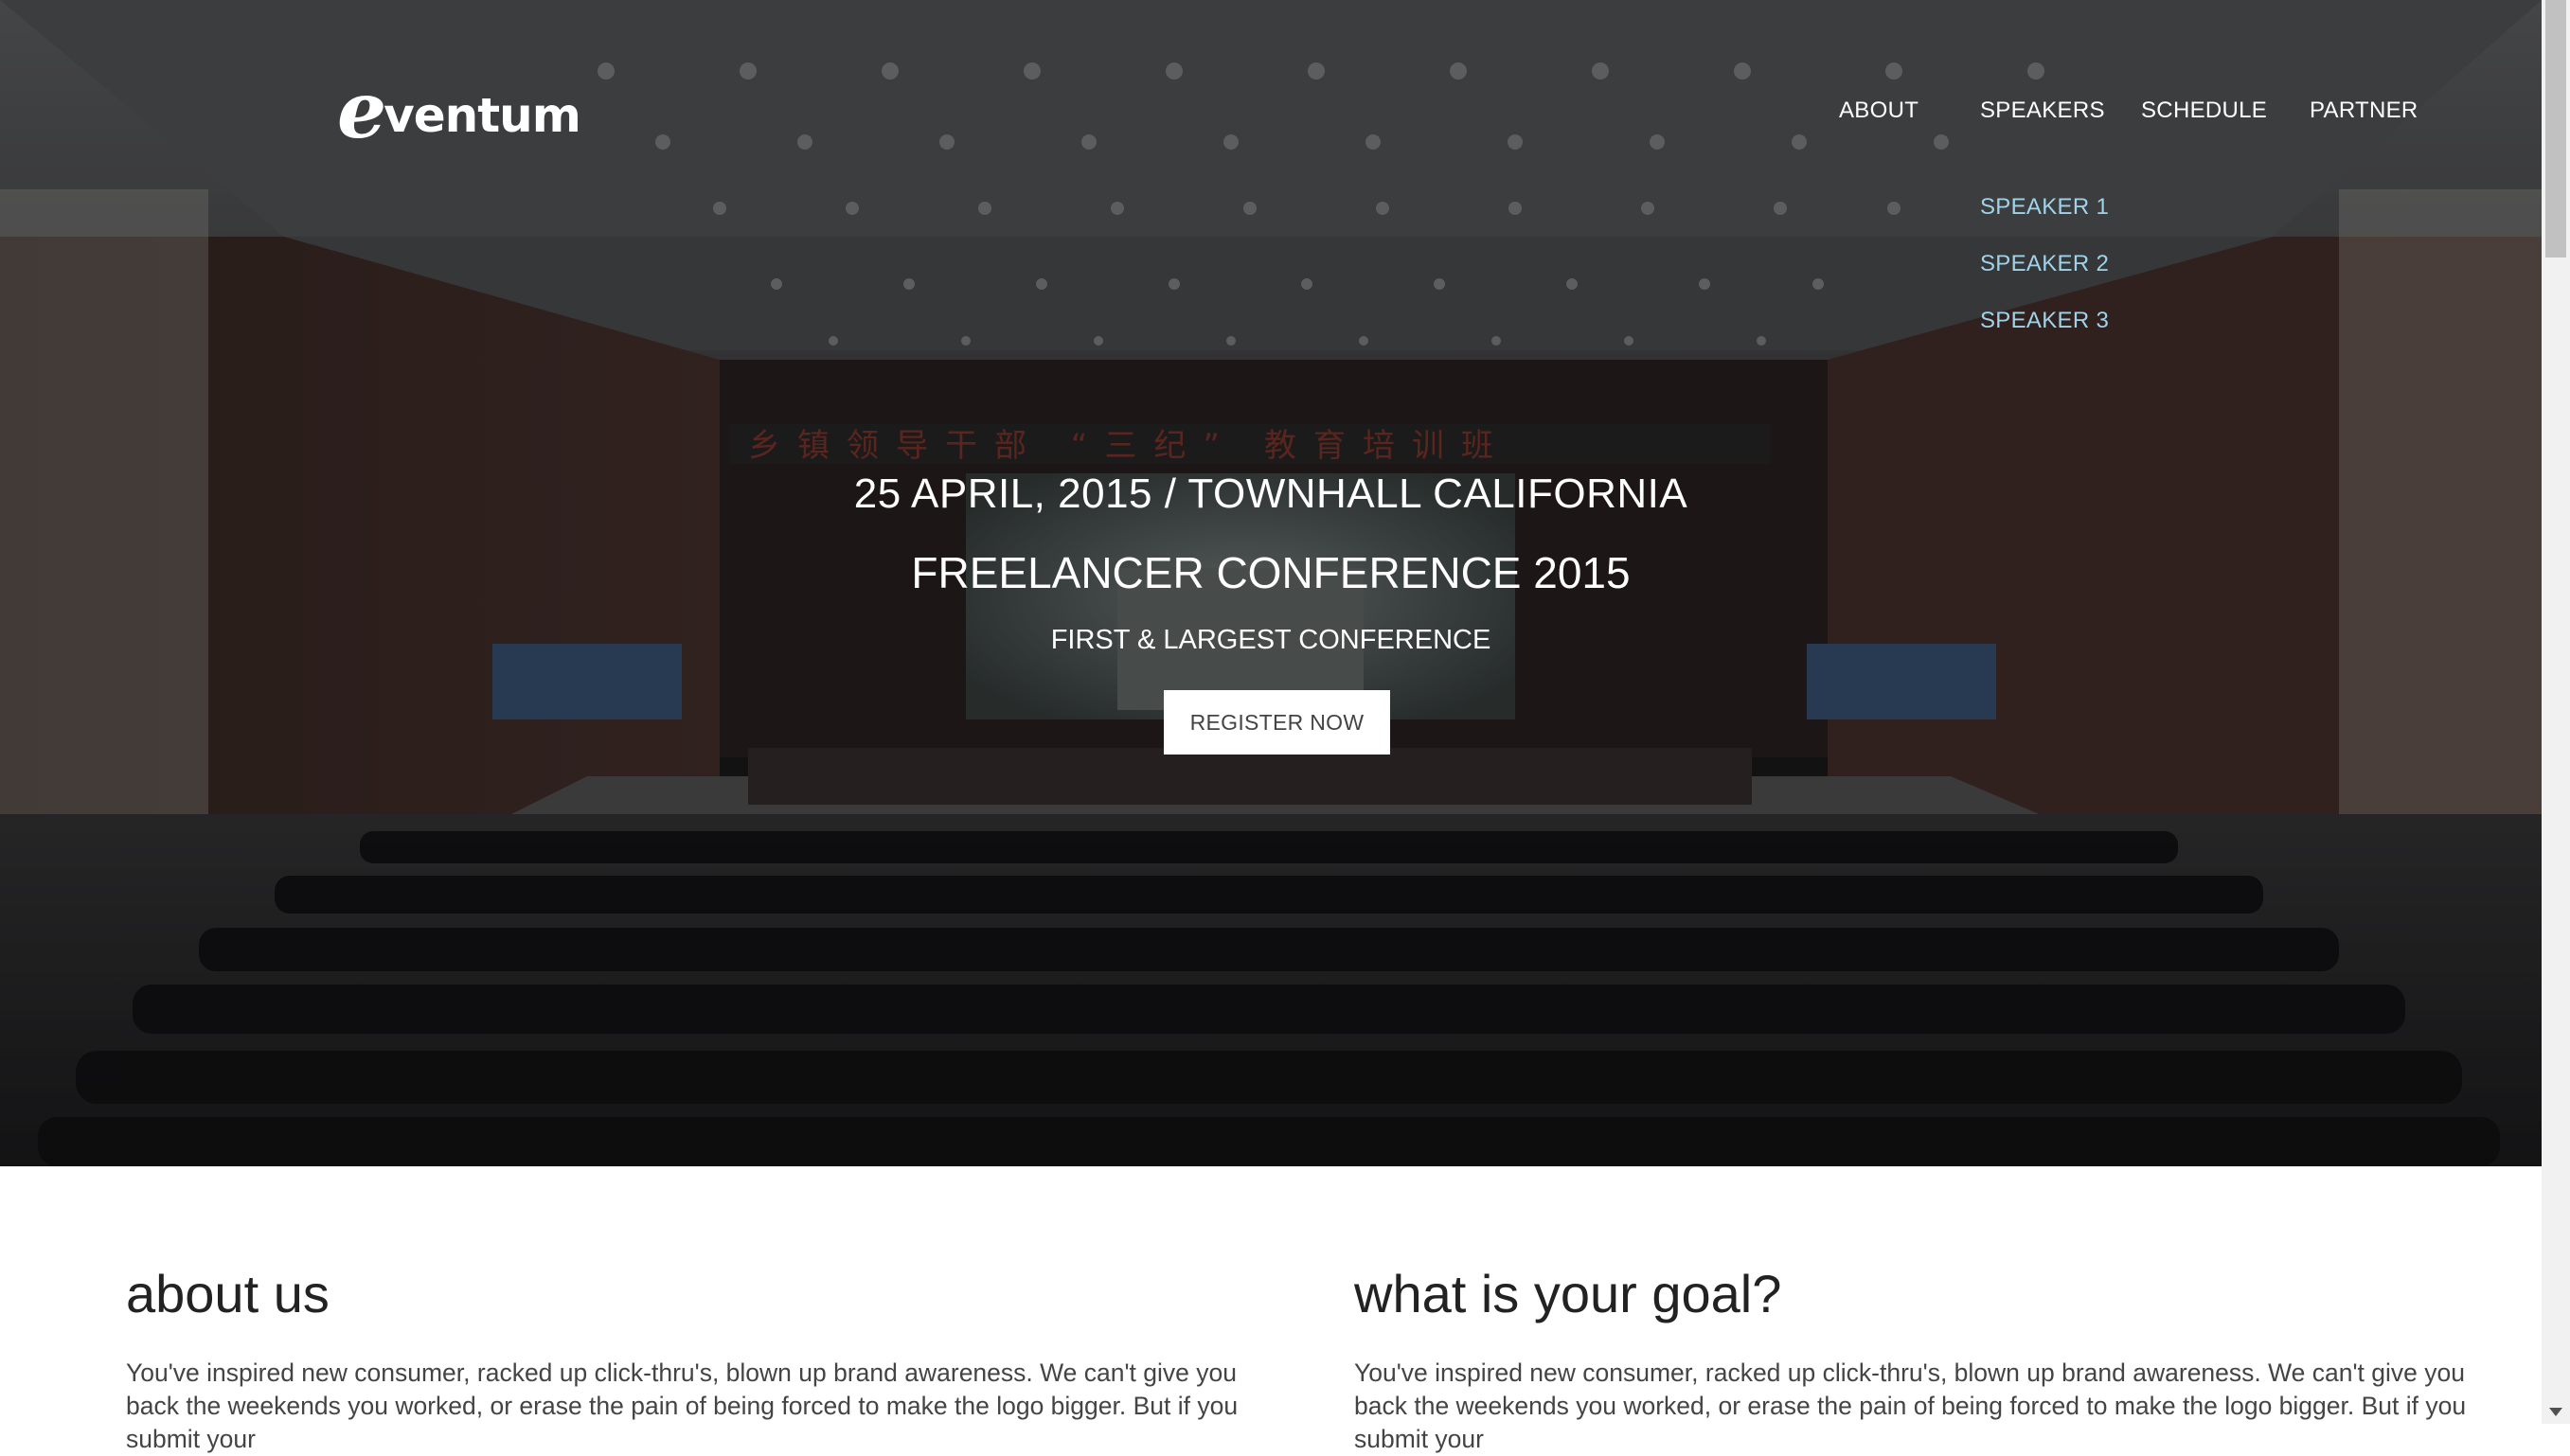 Image resolution: width=2570 pixels, height=1456 pixels. I want to click on nav-speakers: SPEAKERS, so click(2042, 111).